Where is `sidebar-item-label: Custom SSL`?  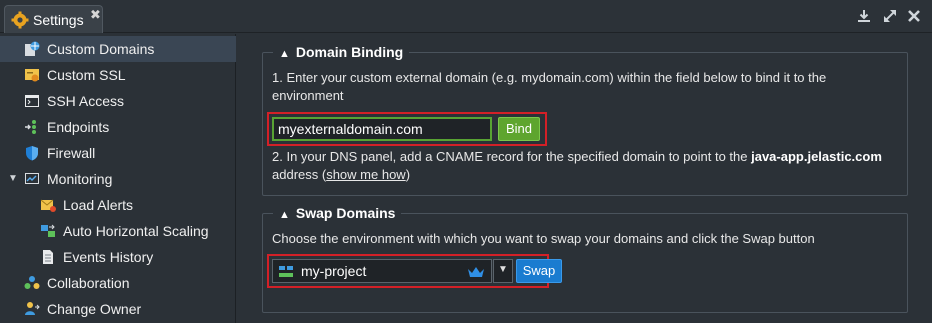
sidebar-item-label: Custom SSL is located at coordinates (86, 75).